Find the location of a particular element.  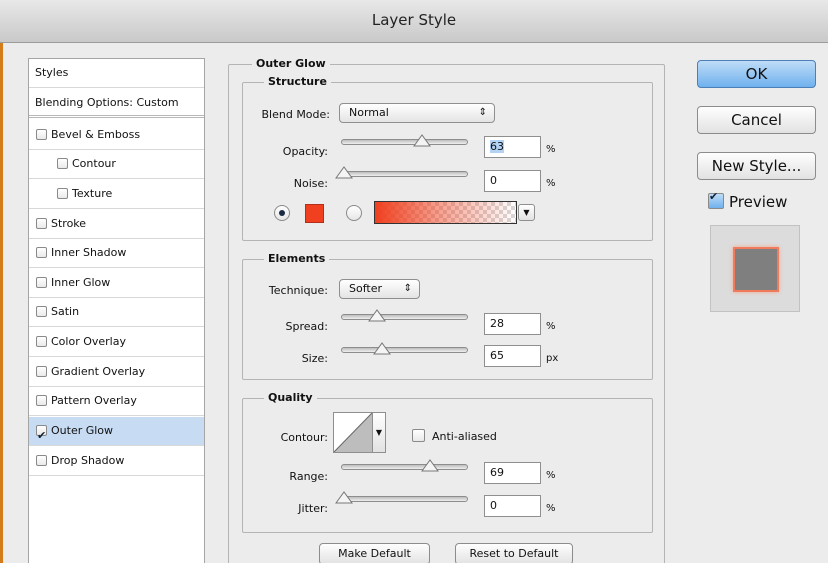

style-item-contour: Contour is located at coordinates (116, 164).